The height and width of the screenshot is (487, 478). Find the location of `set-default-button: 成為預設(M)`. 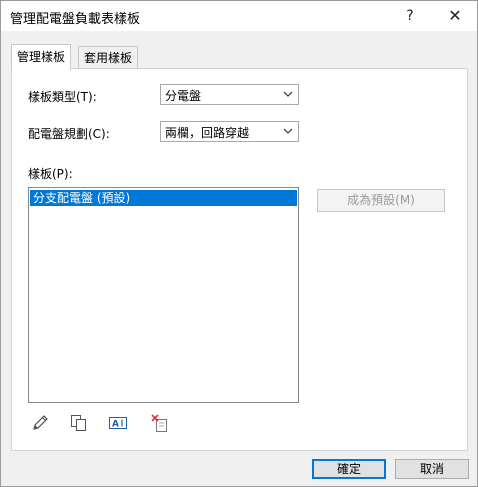

set-default-button: 成為預設(M) is located at coordinates (381, 200).